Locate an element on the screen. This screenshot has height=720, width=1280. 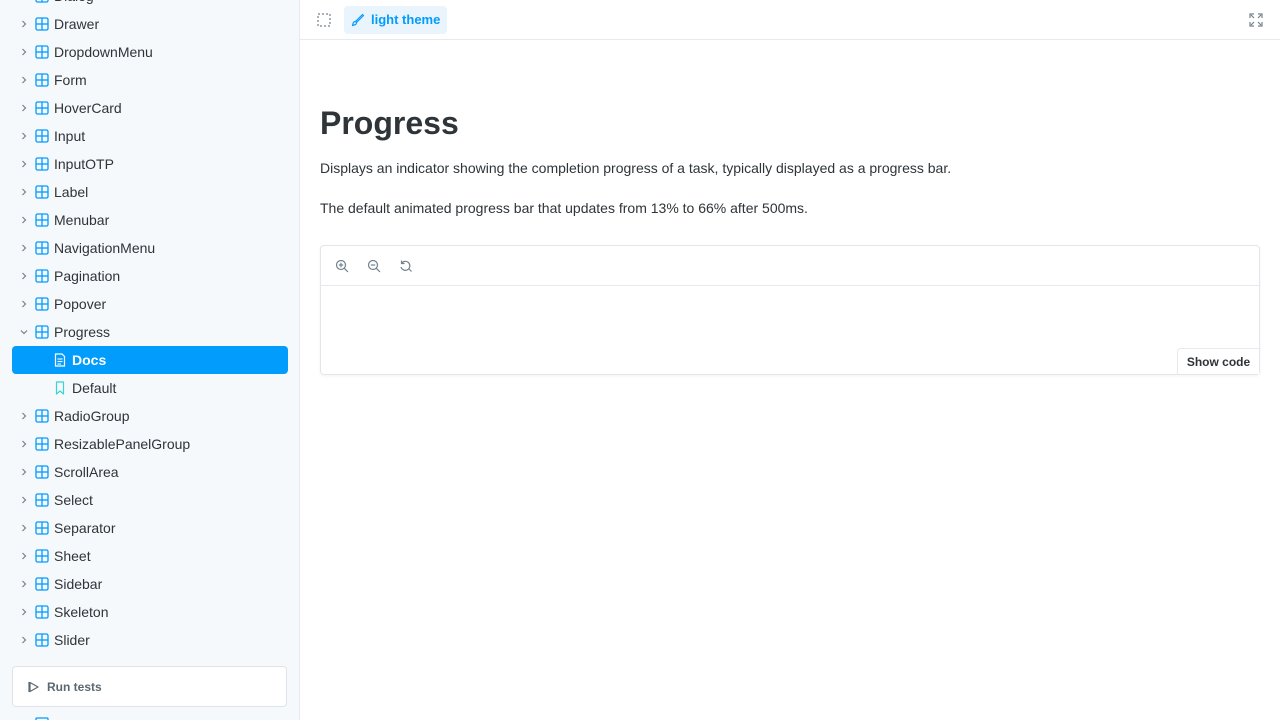
sidebar-item-label: Dialog is located at coordinates (74, 2).